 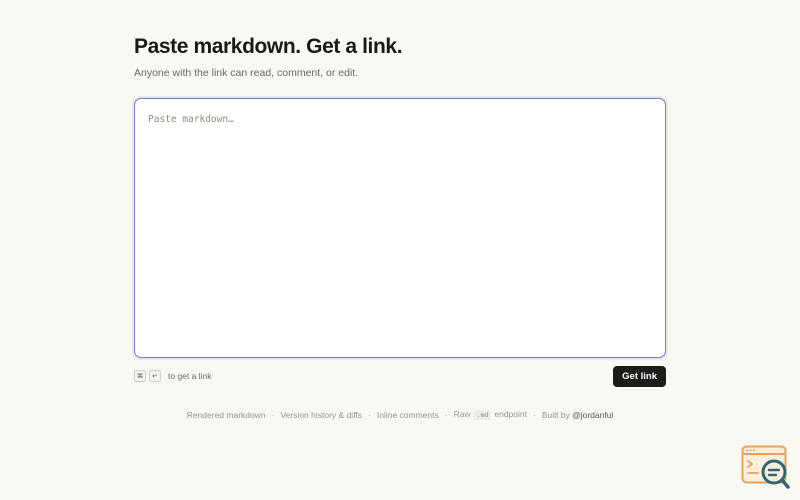 I want to click on get-link-button: Get link, so click(x=639, y=376).